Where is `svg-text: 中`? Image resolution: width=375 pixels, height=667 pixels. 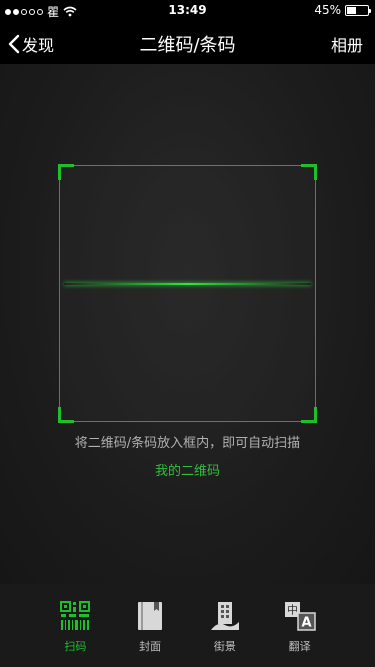
svg-text: 中 is located at coordinates (292, 610).